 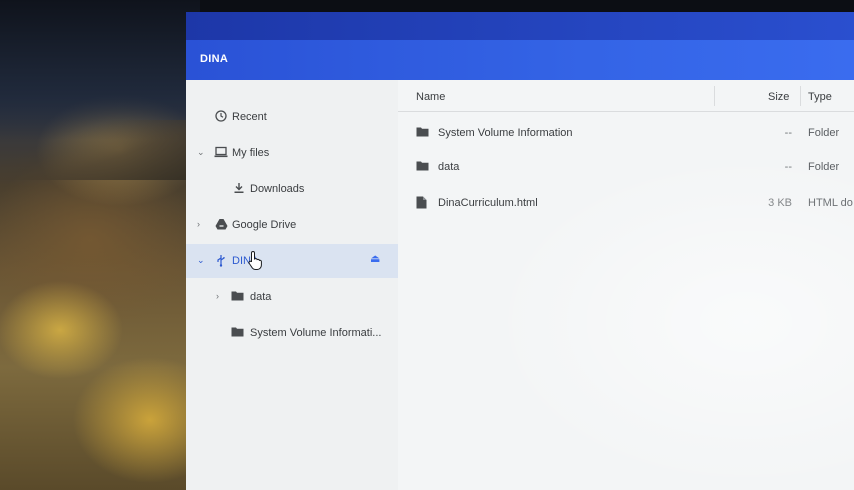 What do you see at coordinates (375, 258) in the screenshot?
I see `eject-icon: ⏏` at bounding box center [375, 258].